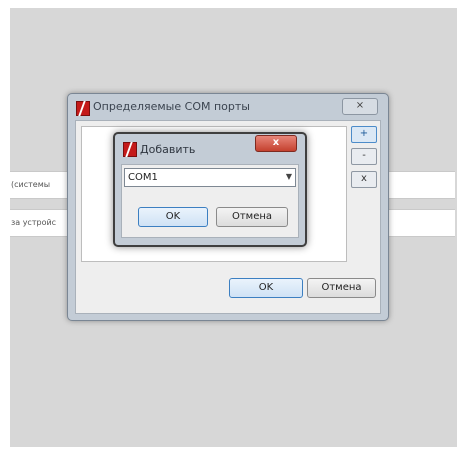 Image resolution: width=466 pixels, height=451 pixels. I want to click on add-port-cancel-button: Отмена, so click(252, 217).